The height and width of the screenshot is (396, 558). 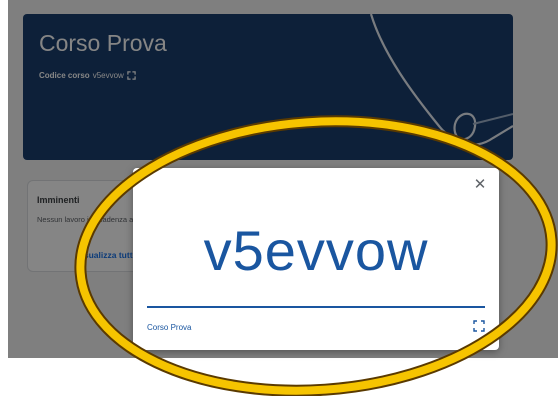 I want to click on dialog-course-name: Corso Prova, so click(x=169, y=327).